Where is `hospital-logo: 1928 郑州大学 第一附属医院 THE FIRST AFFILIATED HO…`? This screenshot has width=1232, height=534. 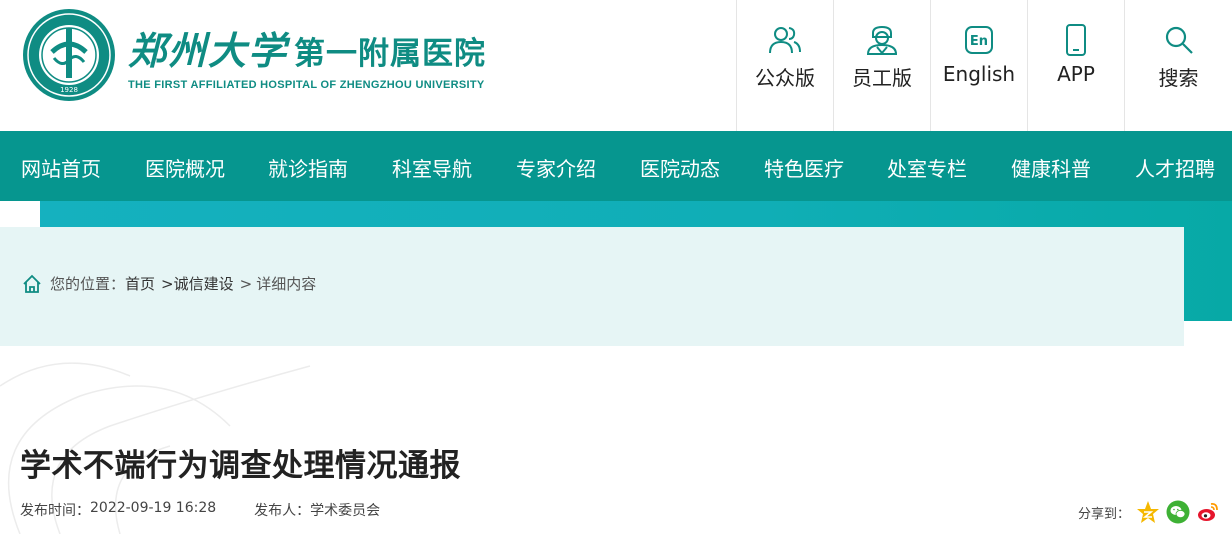
hospital-logo: 1928 郑州大学 第一附属医院 THE FIRST AFFILIATED HO… is located at coordinates (254, 55).